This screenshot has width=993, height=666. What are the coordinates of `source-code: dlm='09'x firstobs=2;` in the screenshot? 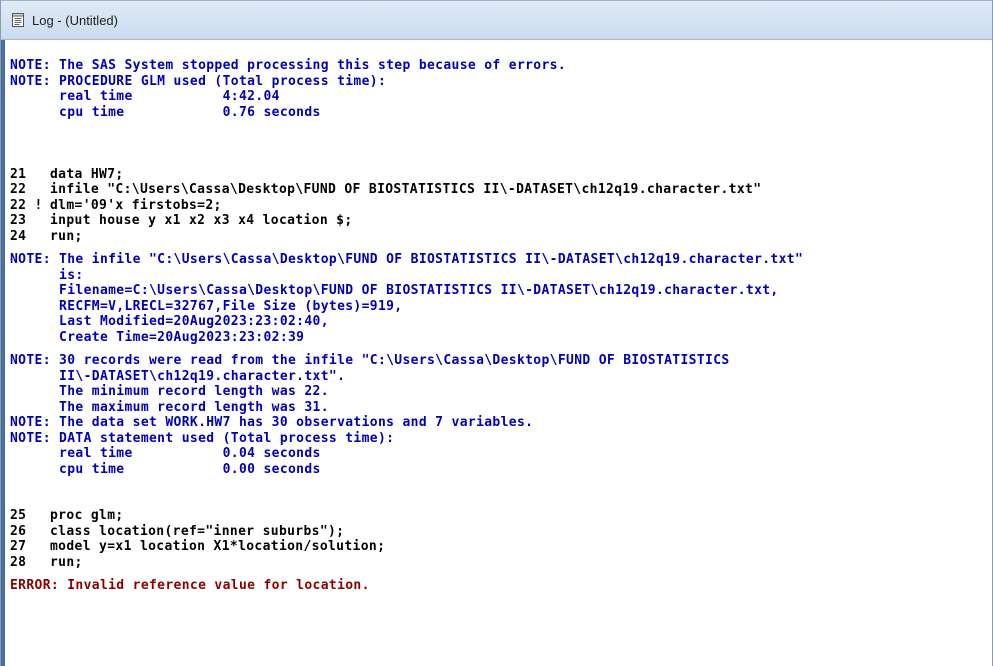 It's located at (136, 205).